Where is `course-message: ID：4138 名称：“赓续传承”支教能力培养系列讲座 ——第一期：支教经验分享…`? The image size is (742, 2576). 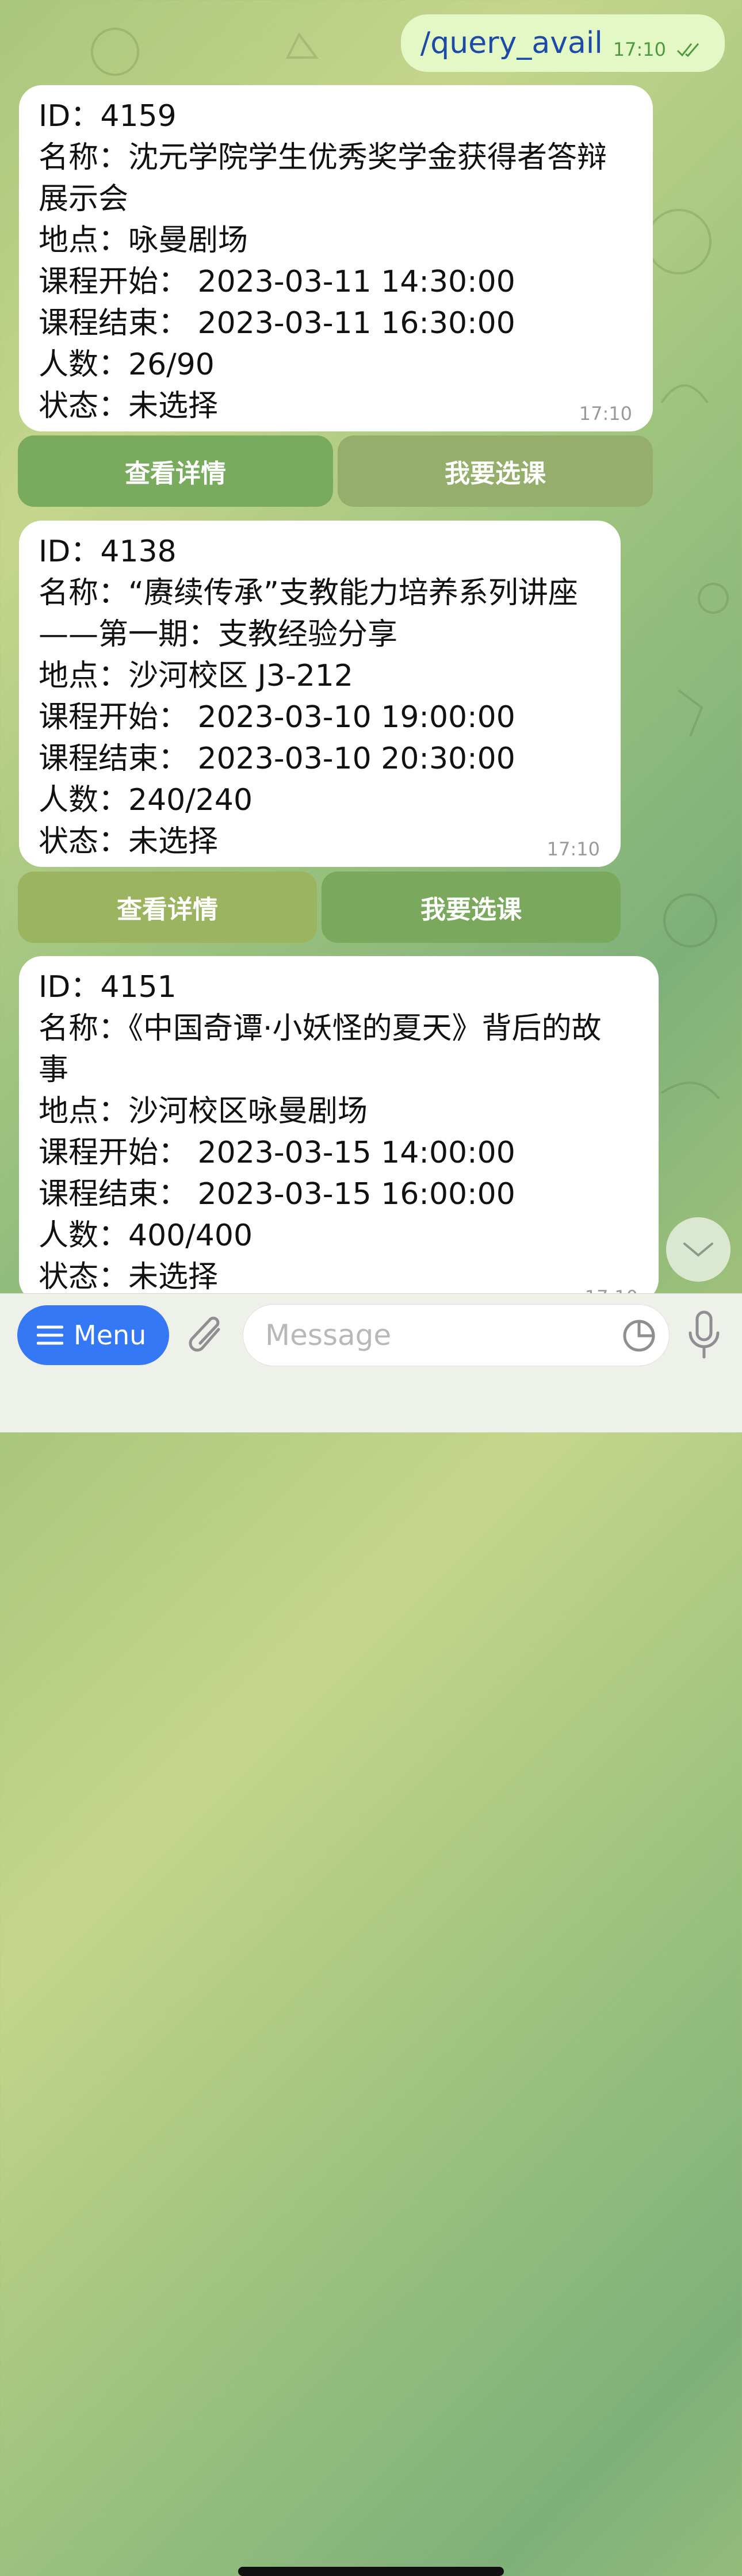
course-message: ID：4138 名称：“赓续传承”支教能力培养系列讲座 ——第一期：支教经验分享… is located at coordinates (320, 694).